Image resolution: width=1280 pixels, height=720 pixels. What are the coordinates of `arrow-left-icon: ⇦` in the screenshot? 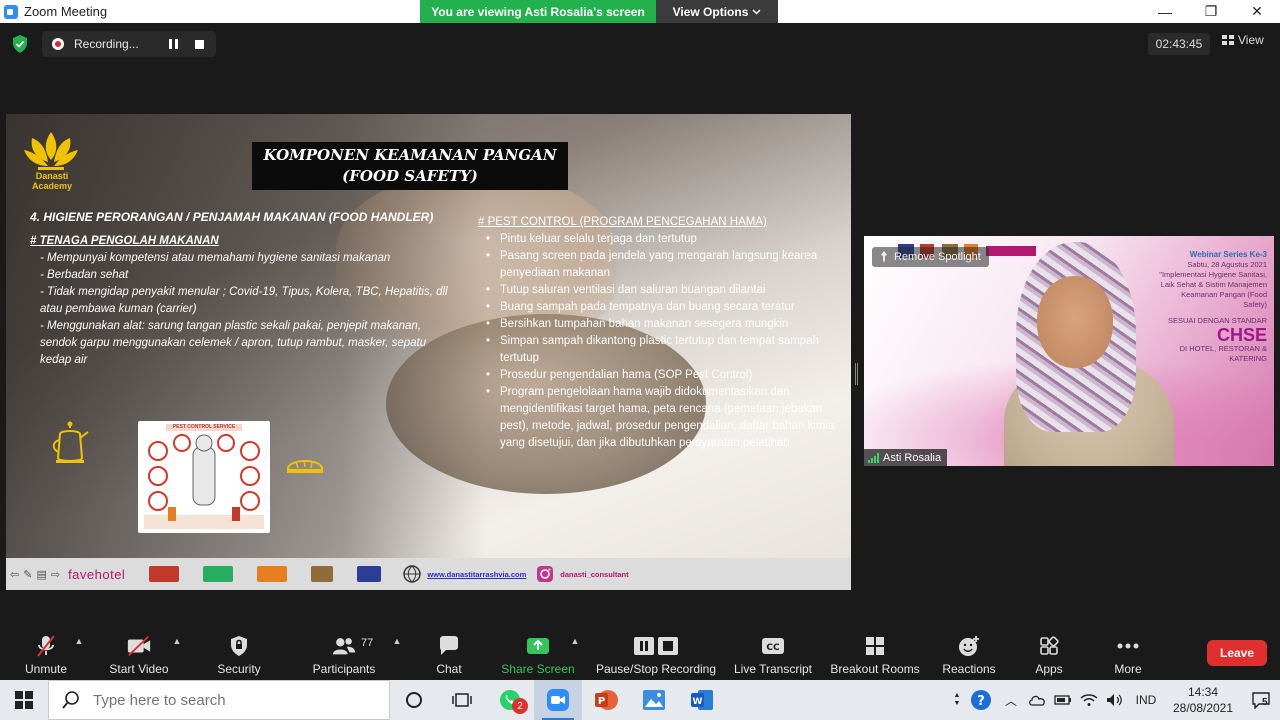 It's located at (14, 574).